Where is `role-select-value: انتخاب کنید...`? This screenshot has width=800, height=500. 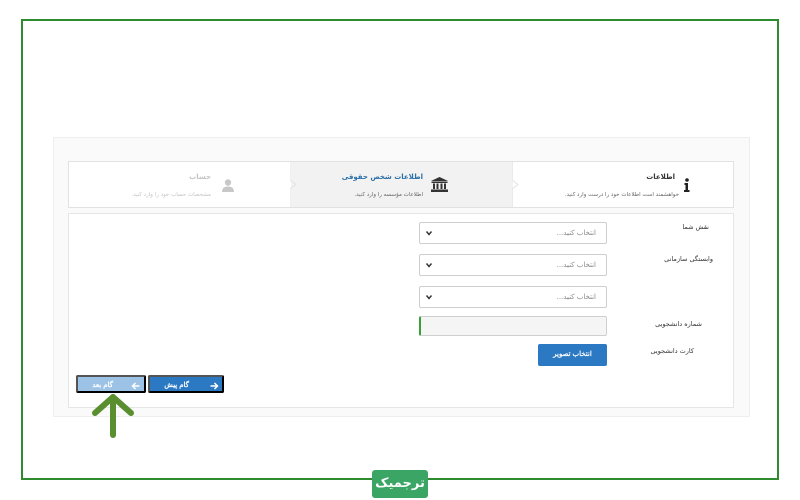 role-select-value: انتخاب کنید... is located at coordinates (576, 233).